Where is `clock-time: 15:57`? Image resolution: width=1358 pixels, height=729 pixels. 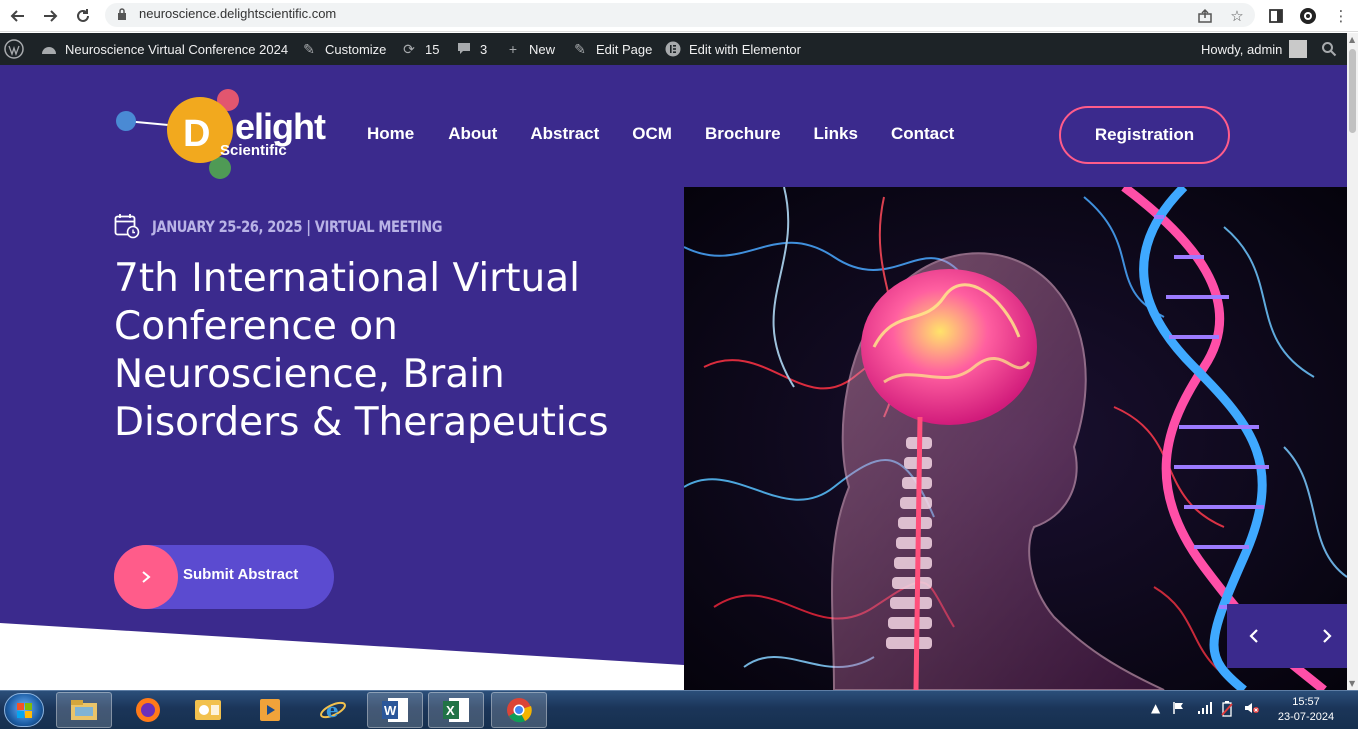 clock-time: 15:57 is located at coordinates (1306, 702).